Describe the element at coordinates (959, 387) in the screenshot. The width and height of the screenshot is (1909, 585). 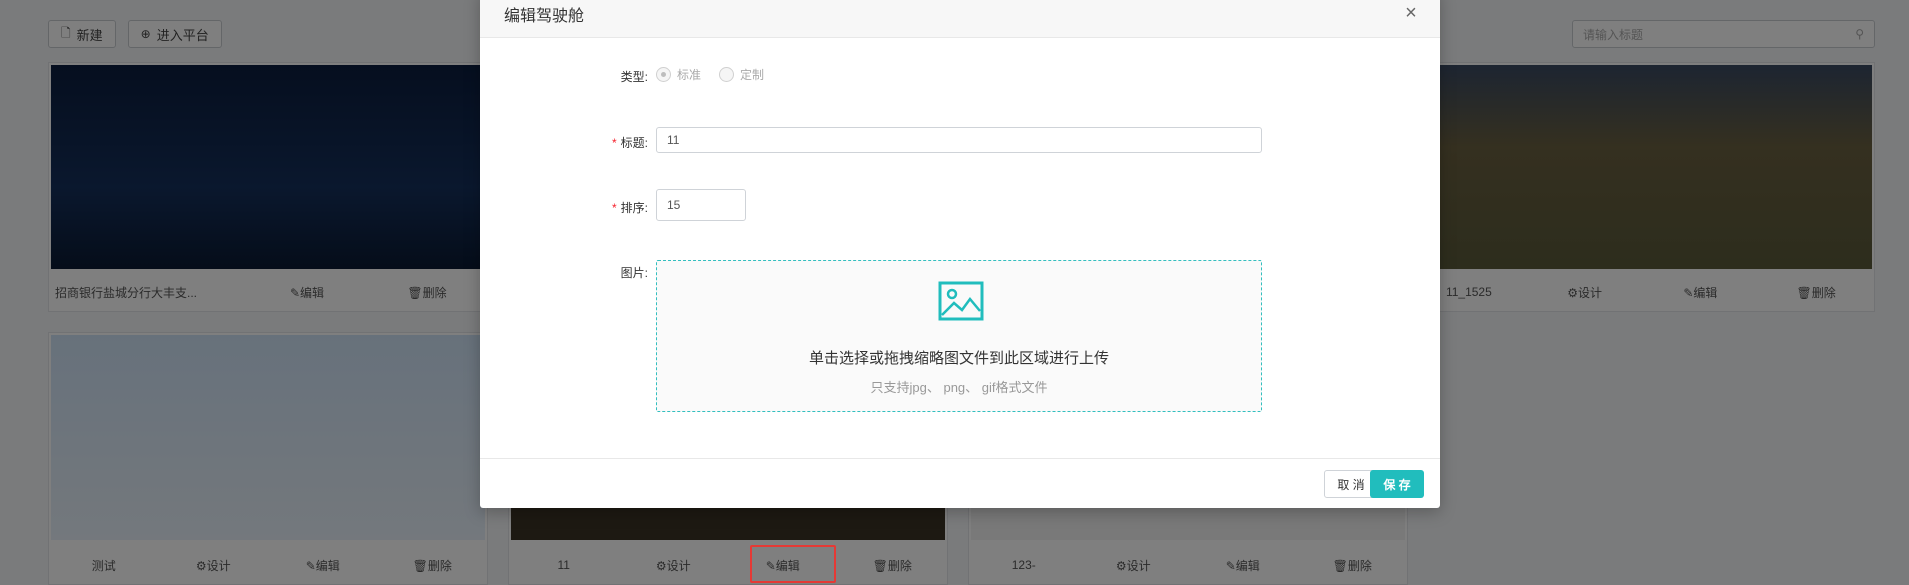
I see `upload-format-hint: 只支持jpg、 png、 gif格式文件` at that location.